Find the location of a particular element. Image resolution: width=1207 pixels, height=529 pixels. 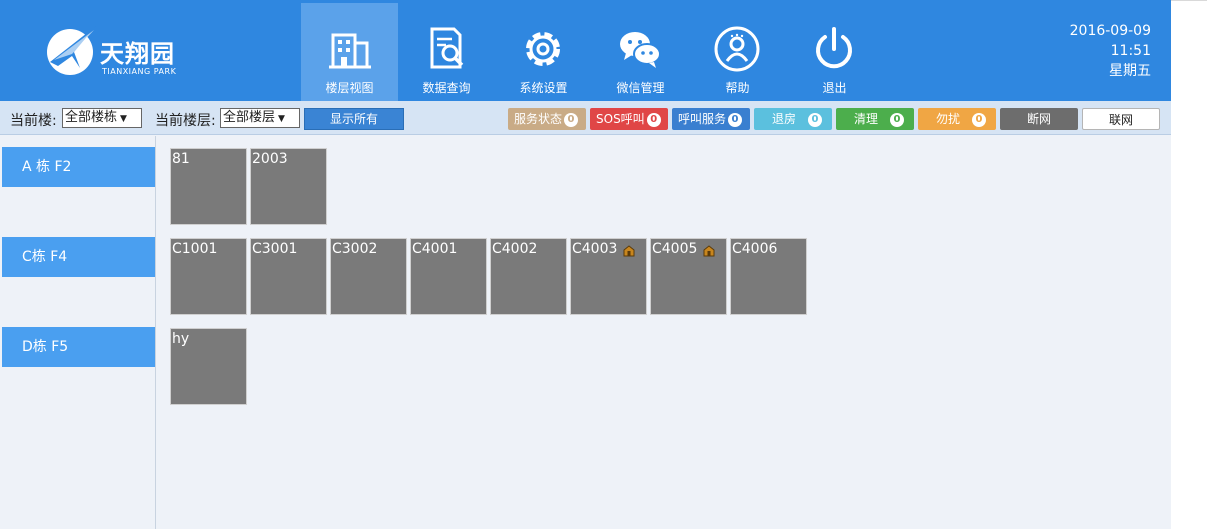

floor-label: 当前楼层: is located at coordinates (185, 121).